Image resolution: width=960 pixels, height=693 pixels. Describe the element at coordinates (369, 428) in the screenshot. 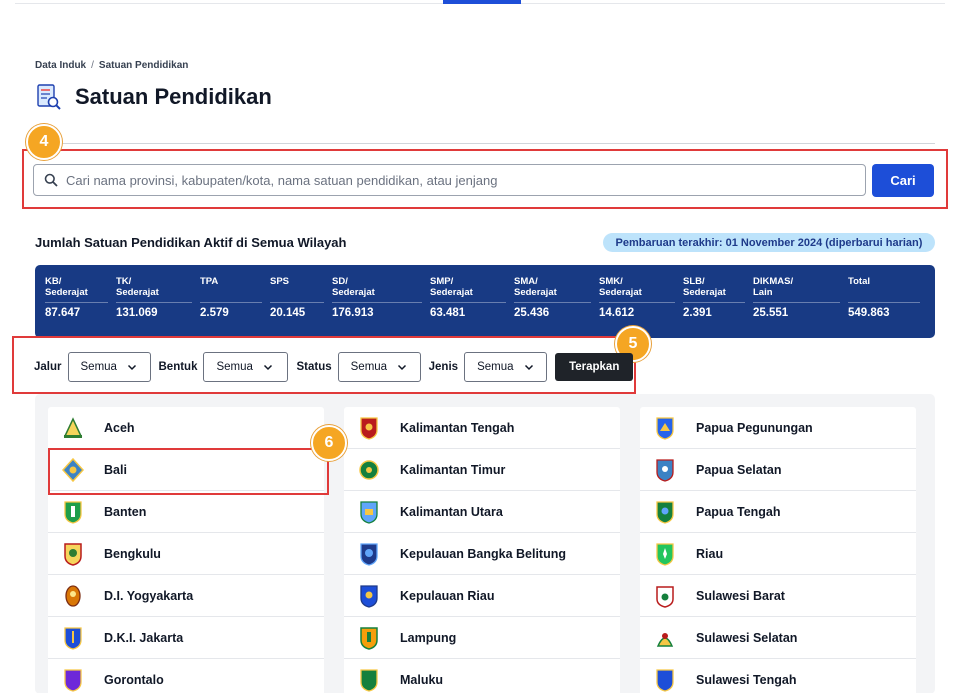

I see `kalteng-emblem-icon` at that location.